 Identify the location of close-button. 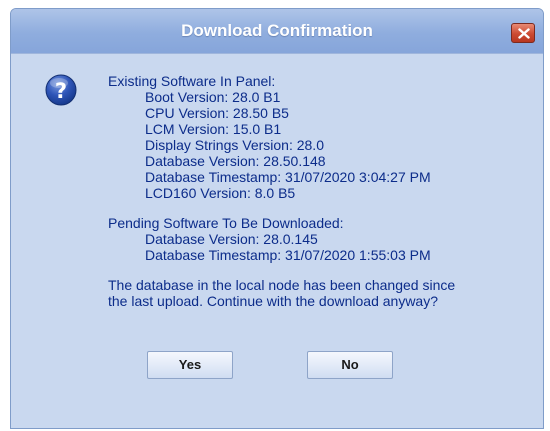
(523, 33).